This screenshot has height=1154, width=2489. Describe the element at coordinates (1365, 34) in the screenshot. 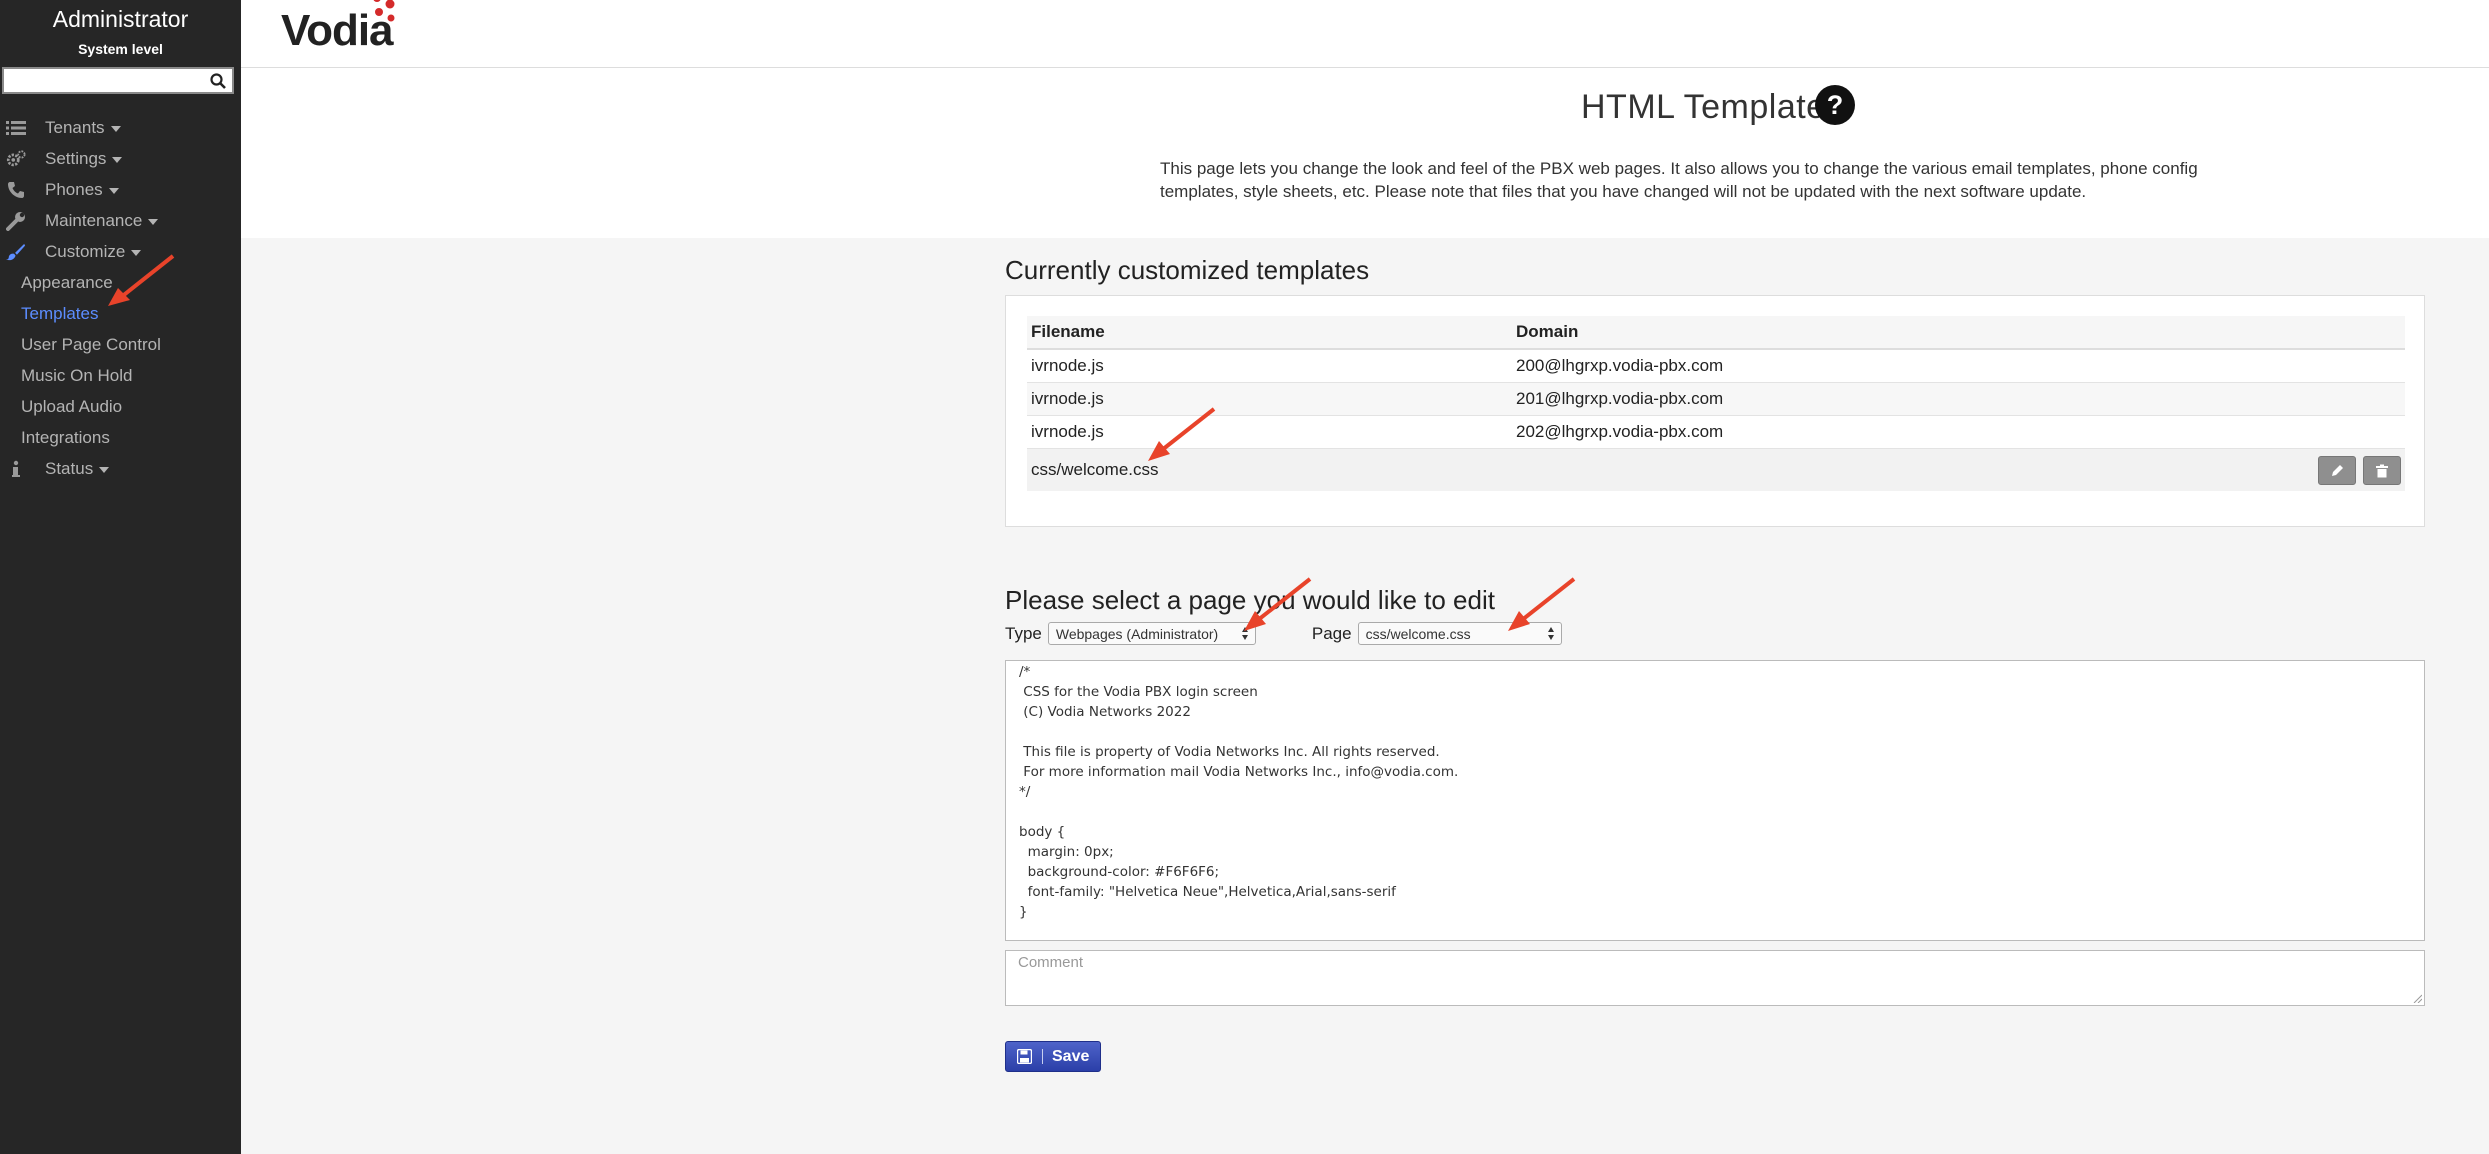

I see `top-bar: Vodia` at that location.